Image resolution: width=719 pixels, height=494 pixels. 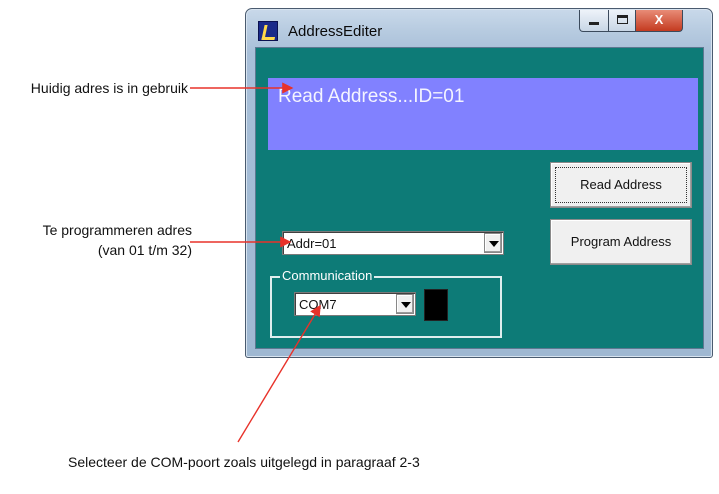 What do you see at coordinates (371, 96) in the screenshot?
I see `address-display-text: Read Address...ID=01` at bounding box center [371, 96].